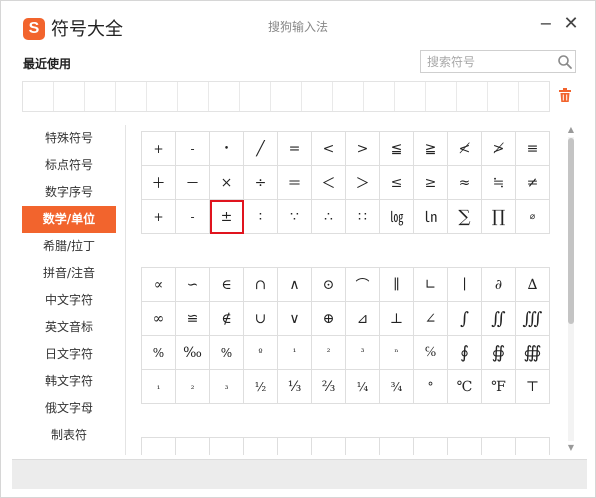  Describe the element at coordinates (431, 285) in the screenshot. I see `symbol-cell: ∟` at that location.